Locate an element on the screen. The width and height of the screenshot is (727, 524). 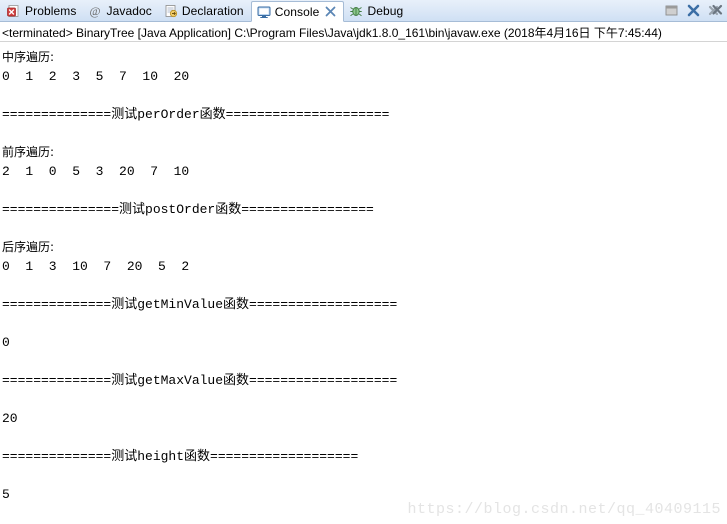
close-icon is located at coordinates (693, 10).